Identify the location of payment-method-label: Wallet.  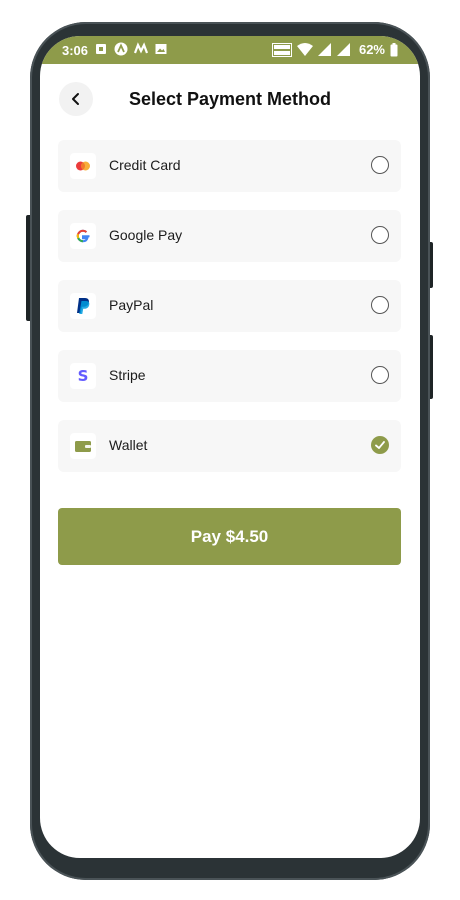
(128, 445).